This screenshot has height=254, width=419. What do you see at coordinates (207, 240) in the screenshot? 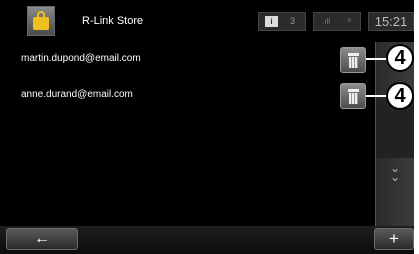
I see `footer-bar: ← +` at bounding box center [207, 240].